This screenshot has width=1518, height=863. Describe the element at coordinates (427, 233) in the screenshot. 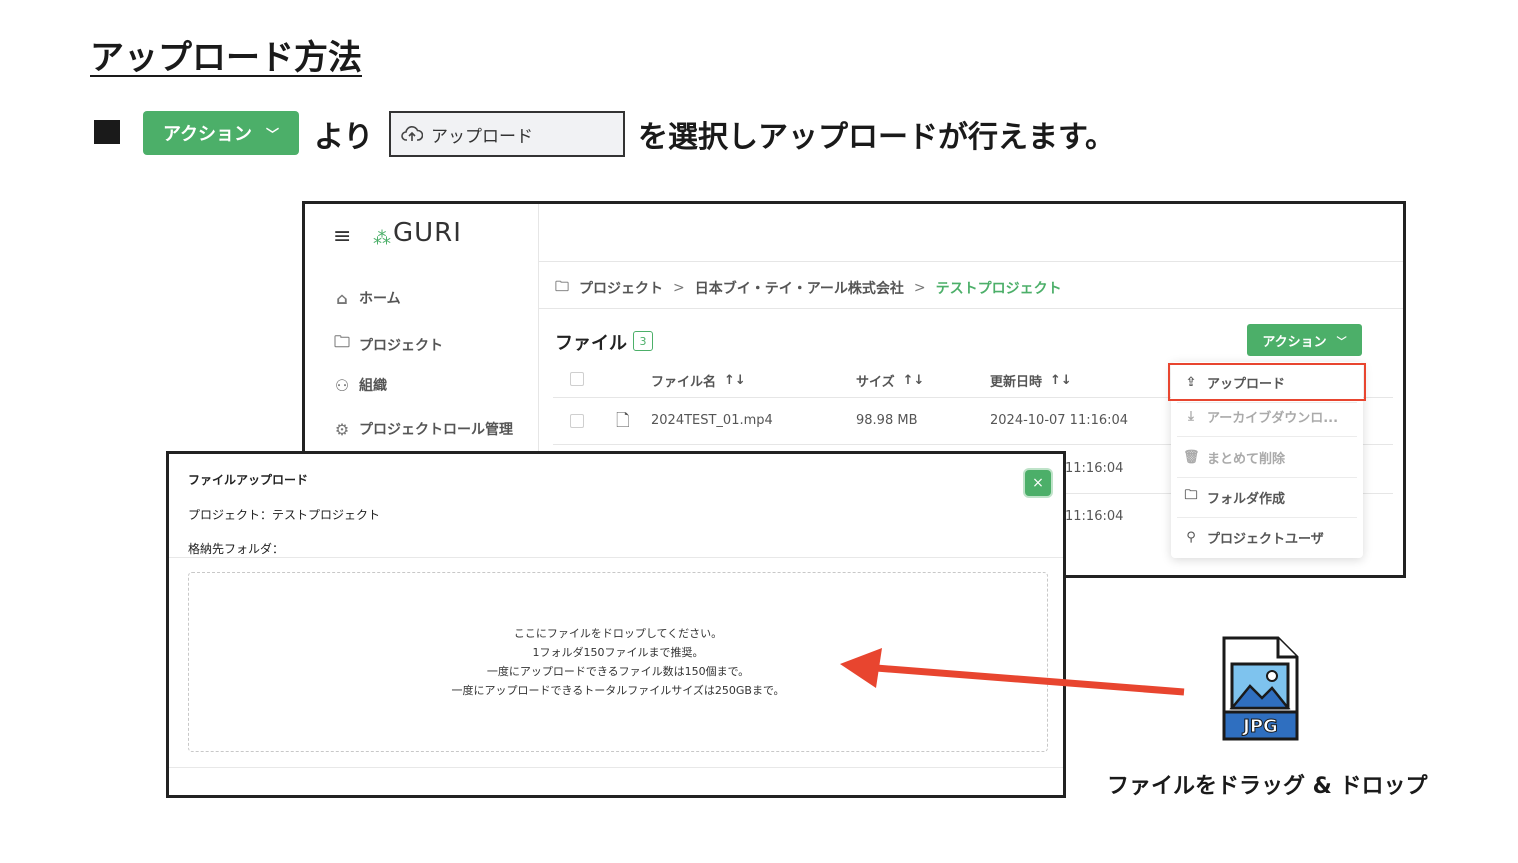

I see `logo-text: GURI` at that location.